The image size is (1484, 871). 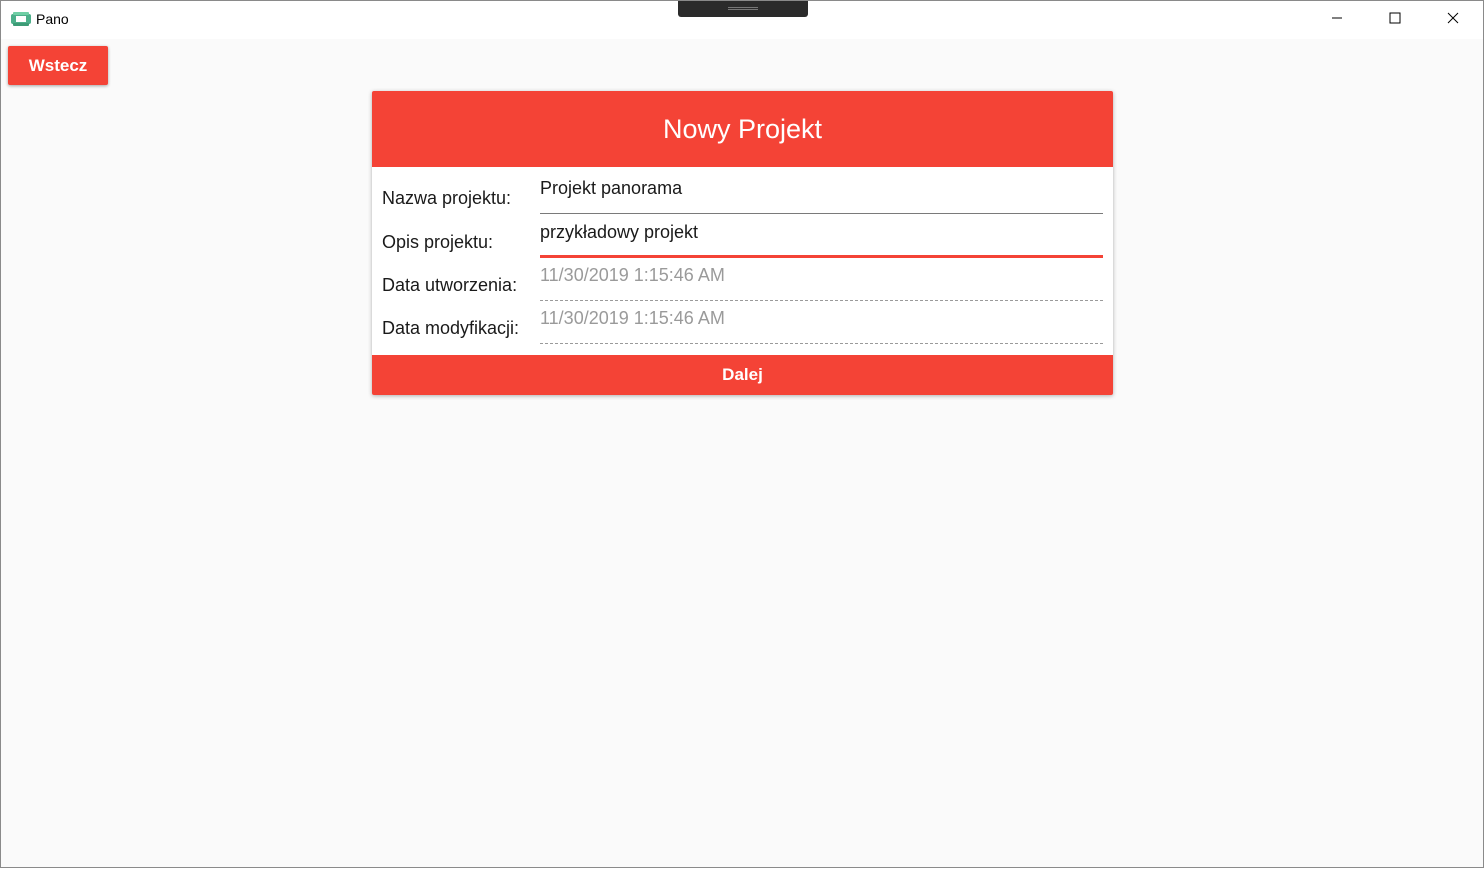 I want to click on modified-date-row: Data modyfikacji: 11/30/2019 1:15:46 AM, so click(x=742, y=329).